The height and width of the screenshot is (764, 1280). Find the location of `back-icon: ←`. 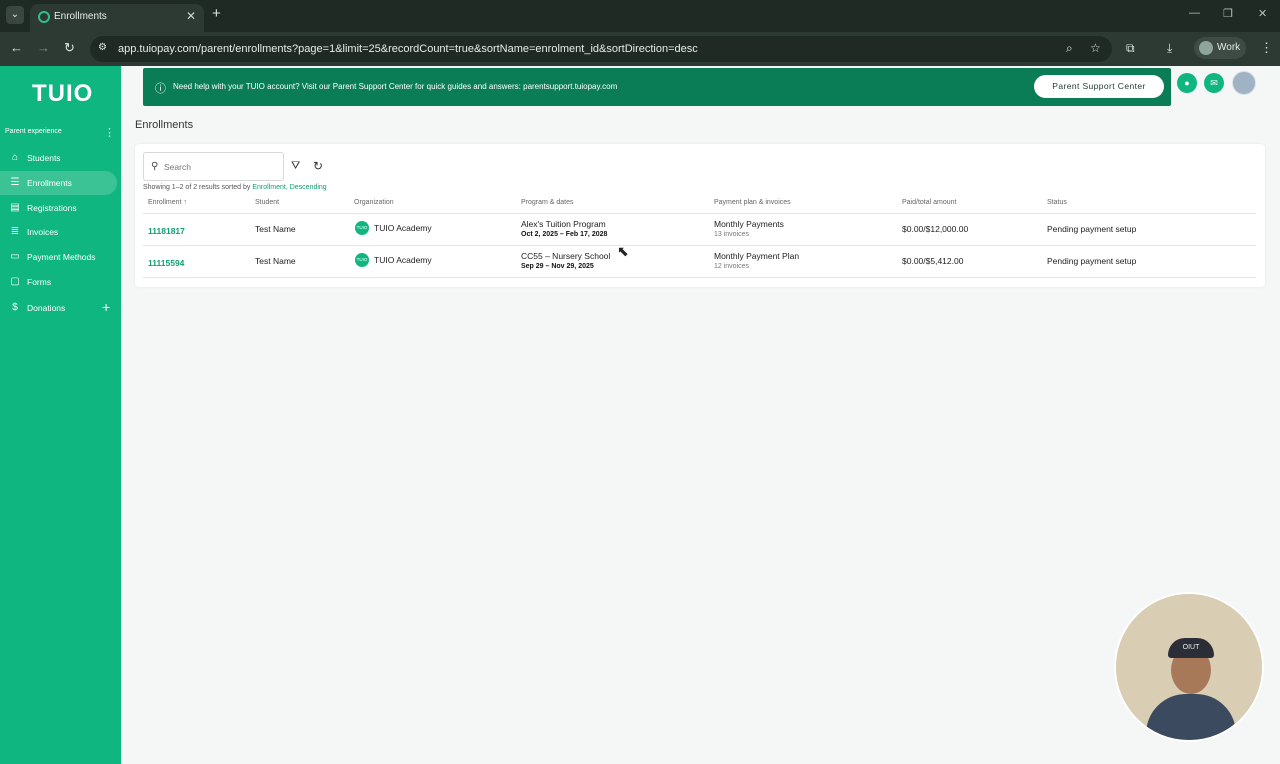

back-icon: ← is located at coordinates (16, 47).